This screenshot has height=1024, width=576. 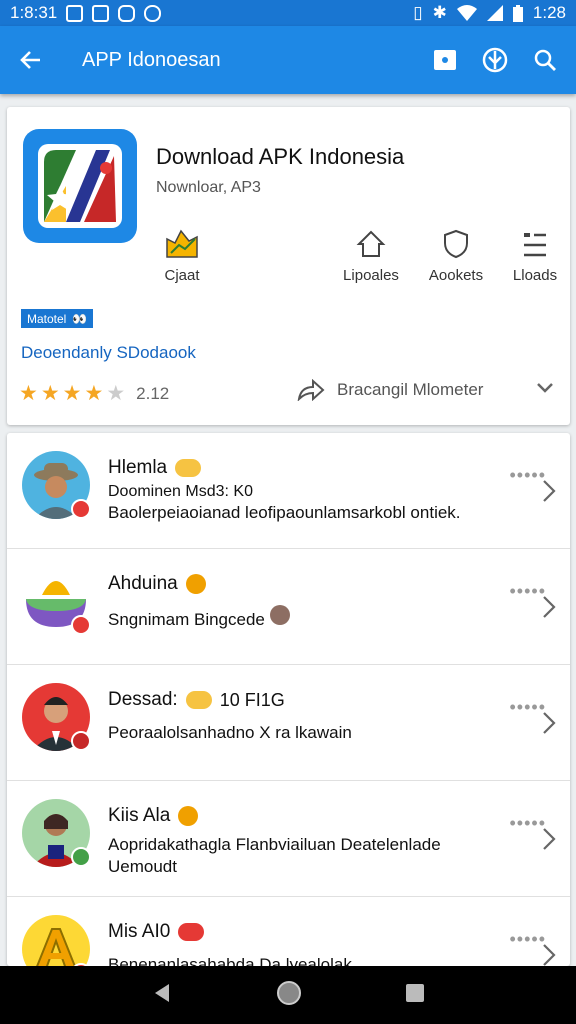 I want to click on circle-home-icon, so click(x=288, y=992).